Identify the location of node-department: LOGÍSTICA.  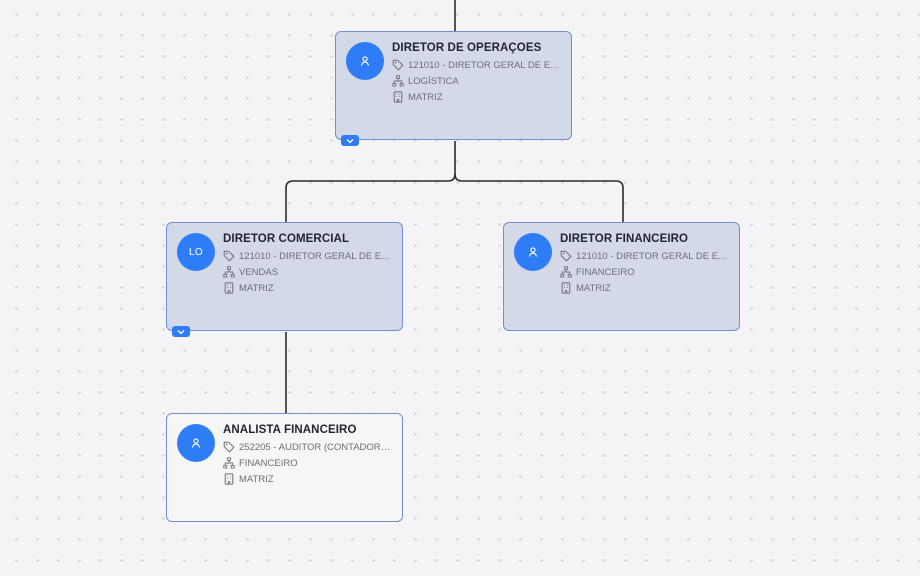
(433, 81).